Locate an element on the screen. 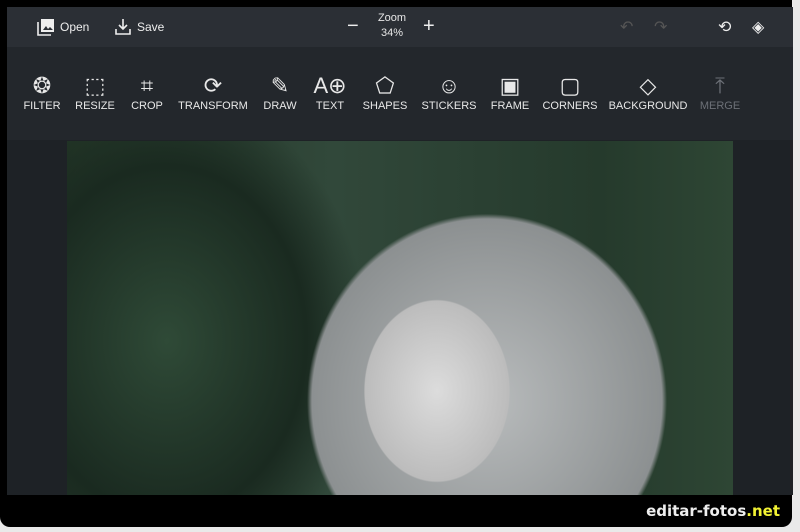 Image resolution: width=800 pixels, height=532 pixels. tool-filter: ❂ FILTER is located at coordinates (41, 92).